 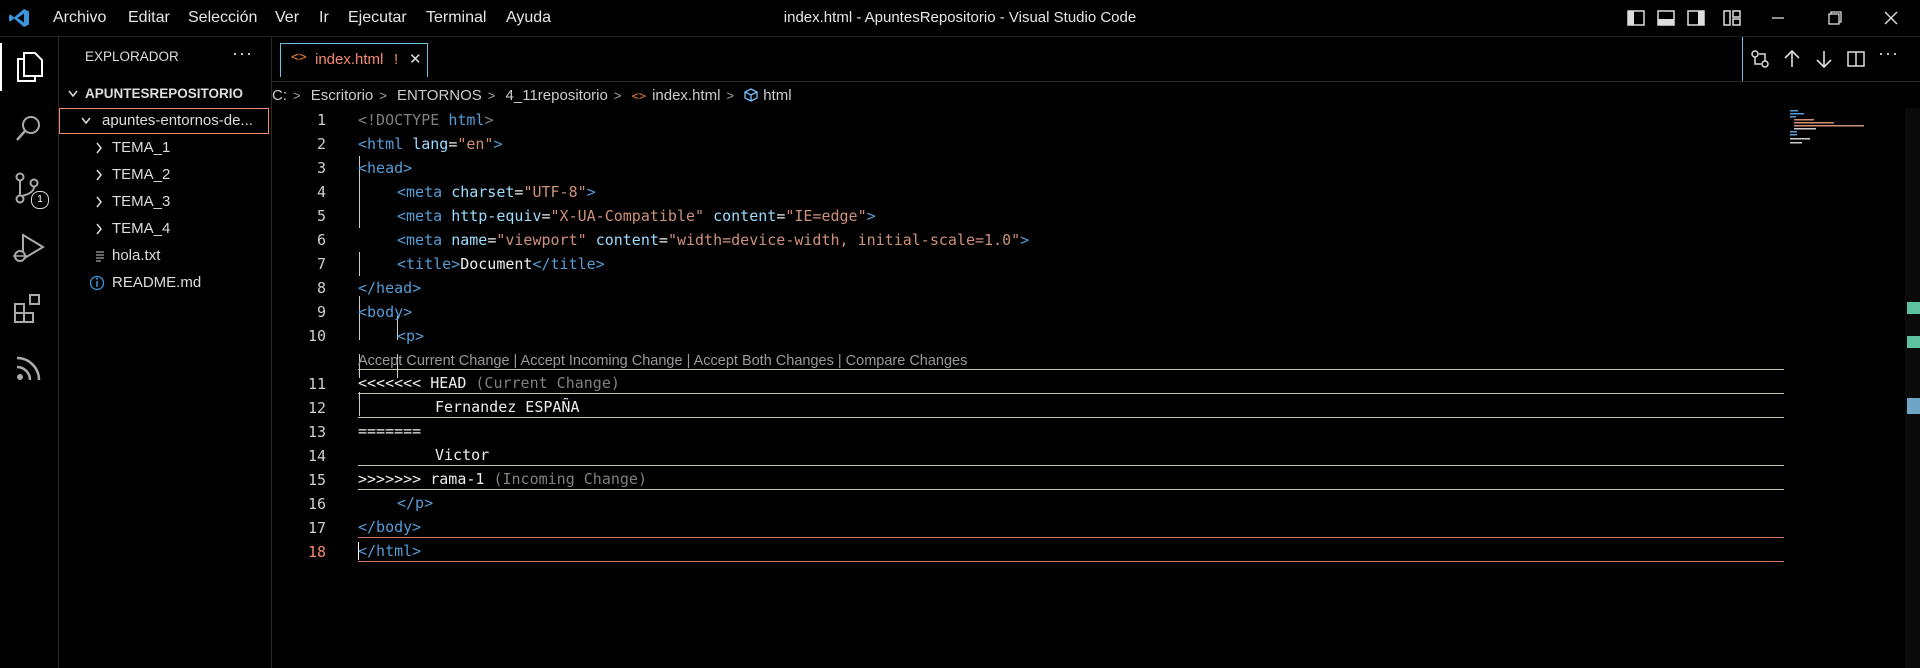 What do you see at coordinates (390, 551) in the screenshot?
I see `code-line: </html>` at bounding box center [390, 551].